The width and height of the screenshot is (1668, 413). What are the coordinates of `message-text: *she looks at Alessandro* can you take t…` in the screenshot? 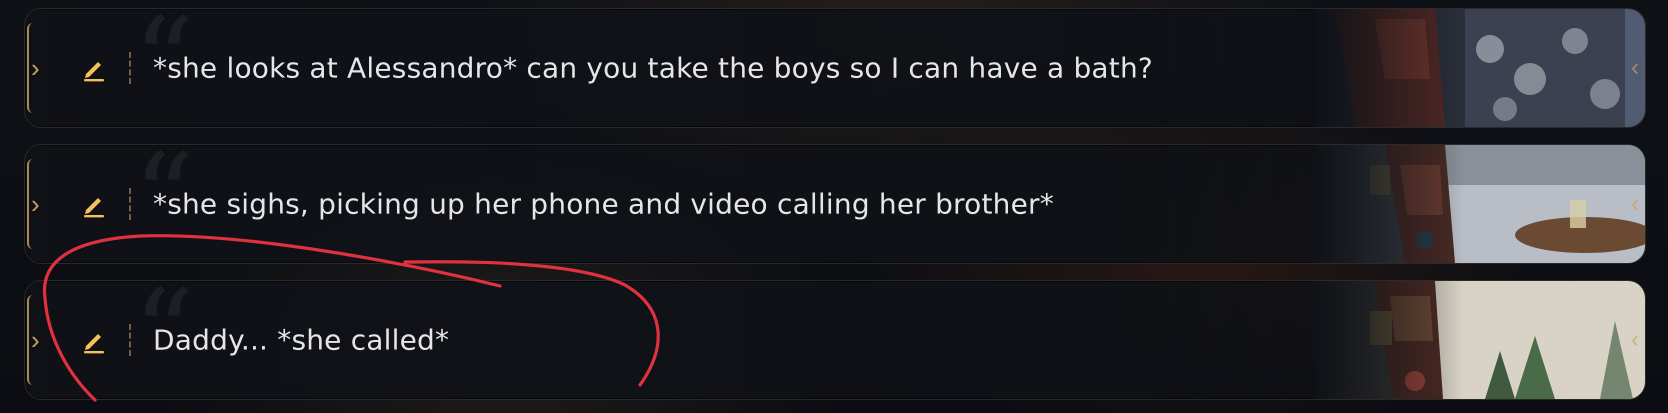 It's located at (653, 68).